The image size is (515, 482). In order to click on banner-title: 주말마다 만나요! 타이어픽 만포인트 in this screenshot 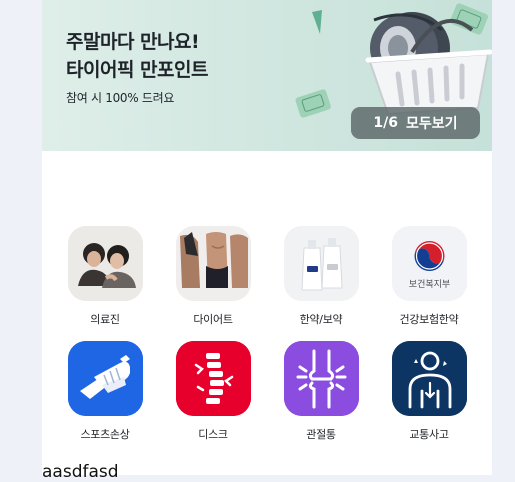, I will do `click(137, 56)`.